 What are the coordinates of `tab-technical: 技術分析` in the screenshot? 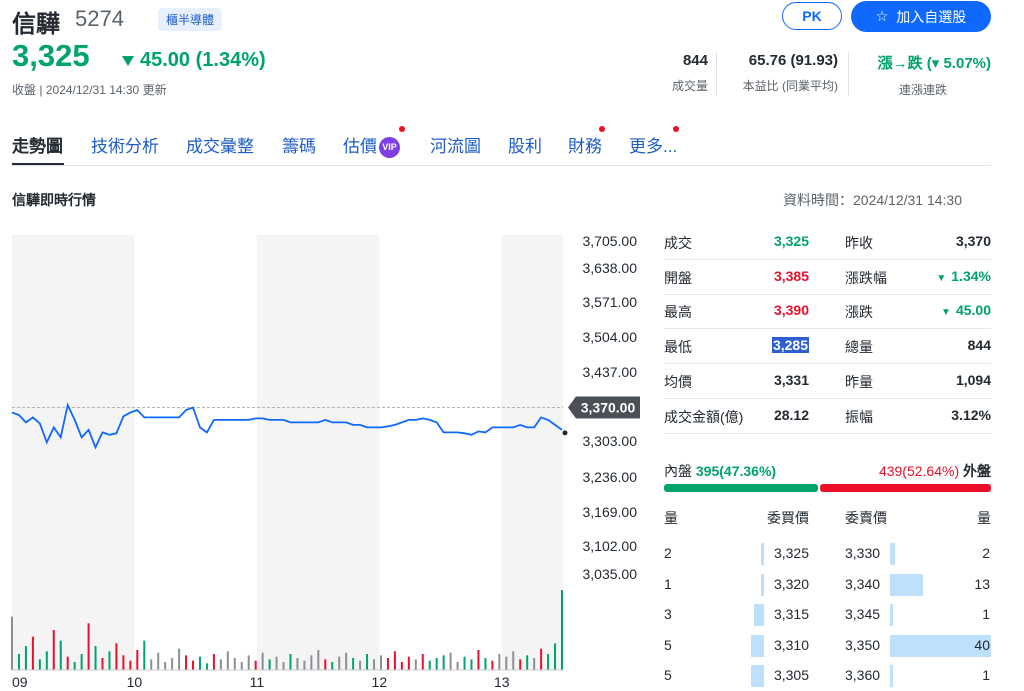 It's located at (125, 144).